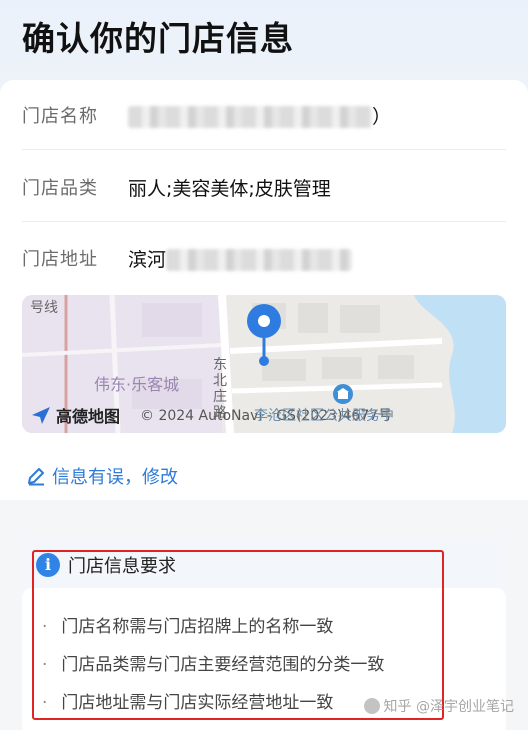  I want to click on map-road-label-left: 号线, so click(44, 308).